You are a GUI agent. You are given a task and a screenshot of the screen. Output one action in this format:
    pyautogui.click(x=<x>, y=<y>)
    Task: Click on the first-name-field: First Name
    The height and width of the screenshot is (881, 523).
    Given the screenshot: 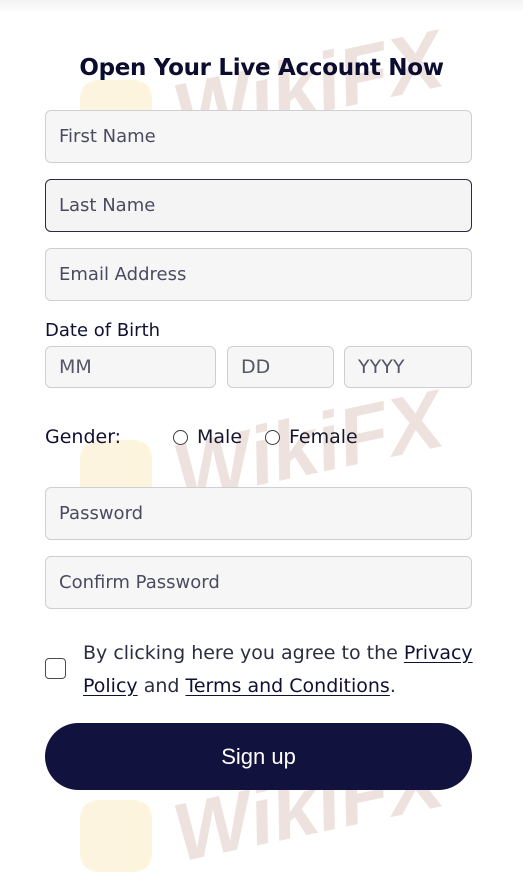 What is the action you would take?
    pyautogui.click(x=258, y=136)
    